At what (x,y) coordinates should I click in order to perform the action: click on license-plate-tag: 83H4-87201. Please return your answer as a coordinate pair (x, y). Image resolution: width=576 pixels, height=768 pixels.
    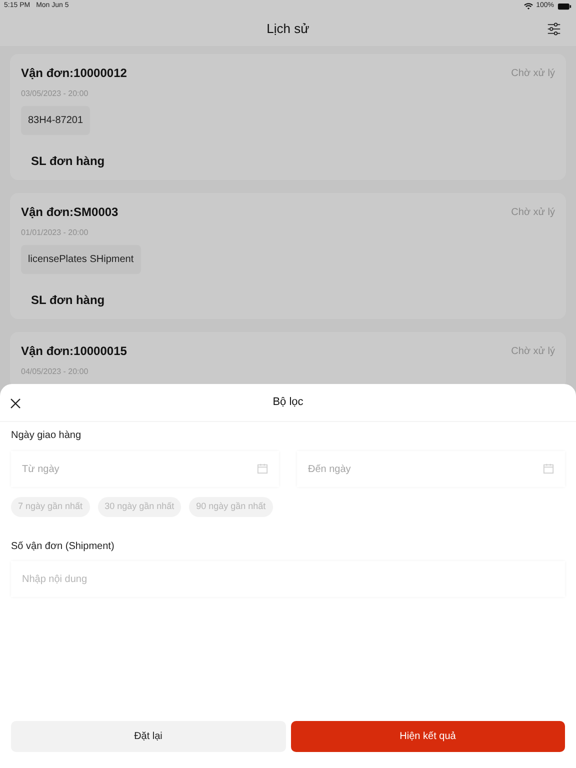
    Looking at the image, I should click on (55, 120).